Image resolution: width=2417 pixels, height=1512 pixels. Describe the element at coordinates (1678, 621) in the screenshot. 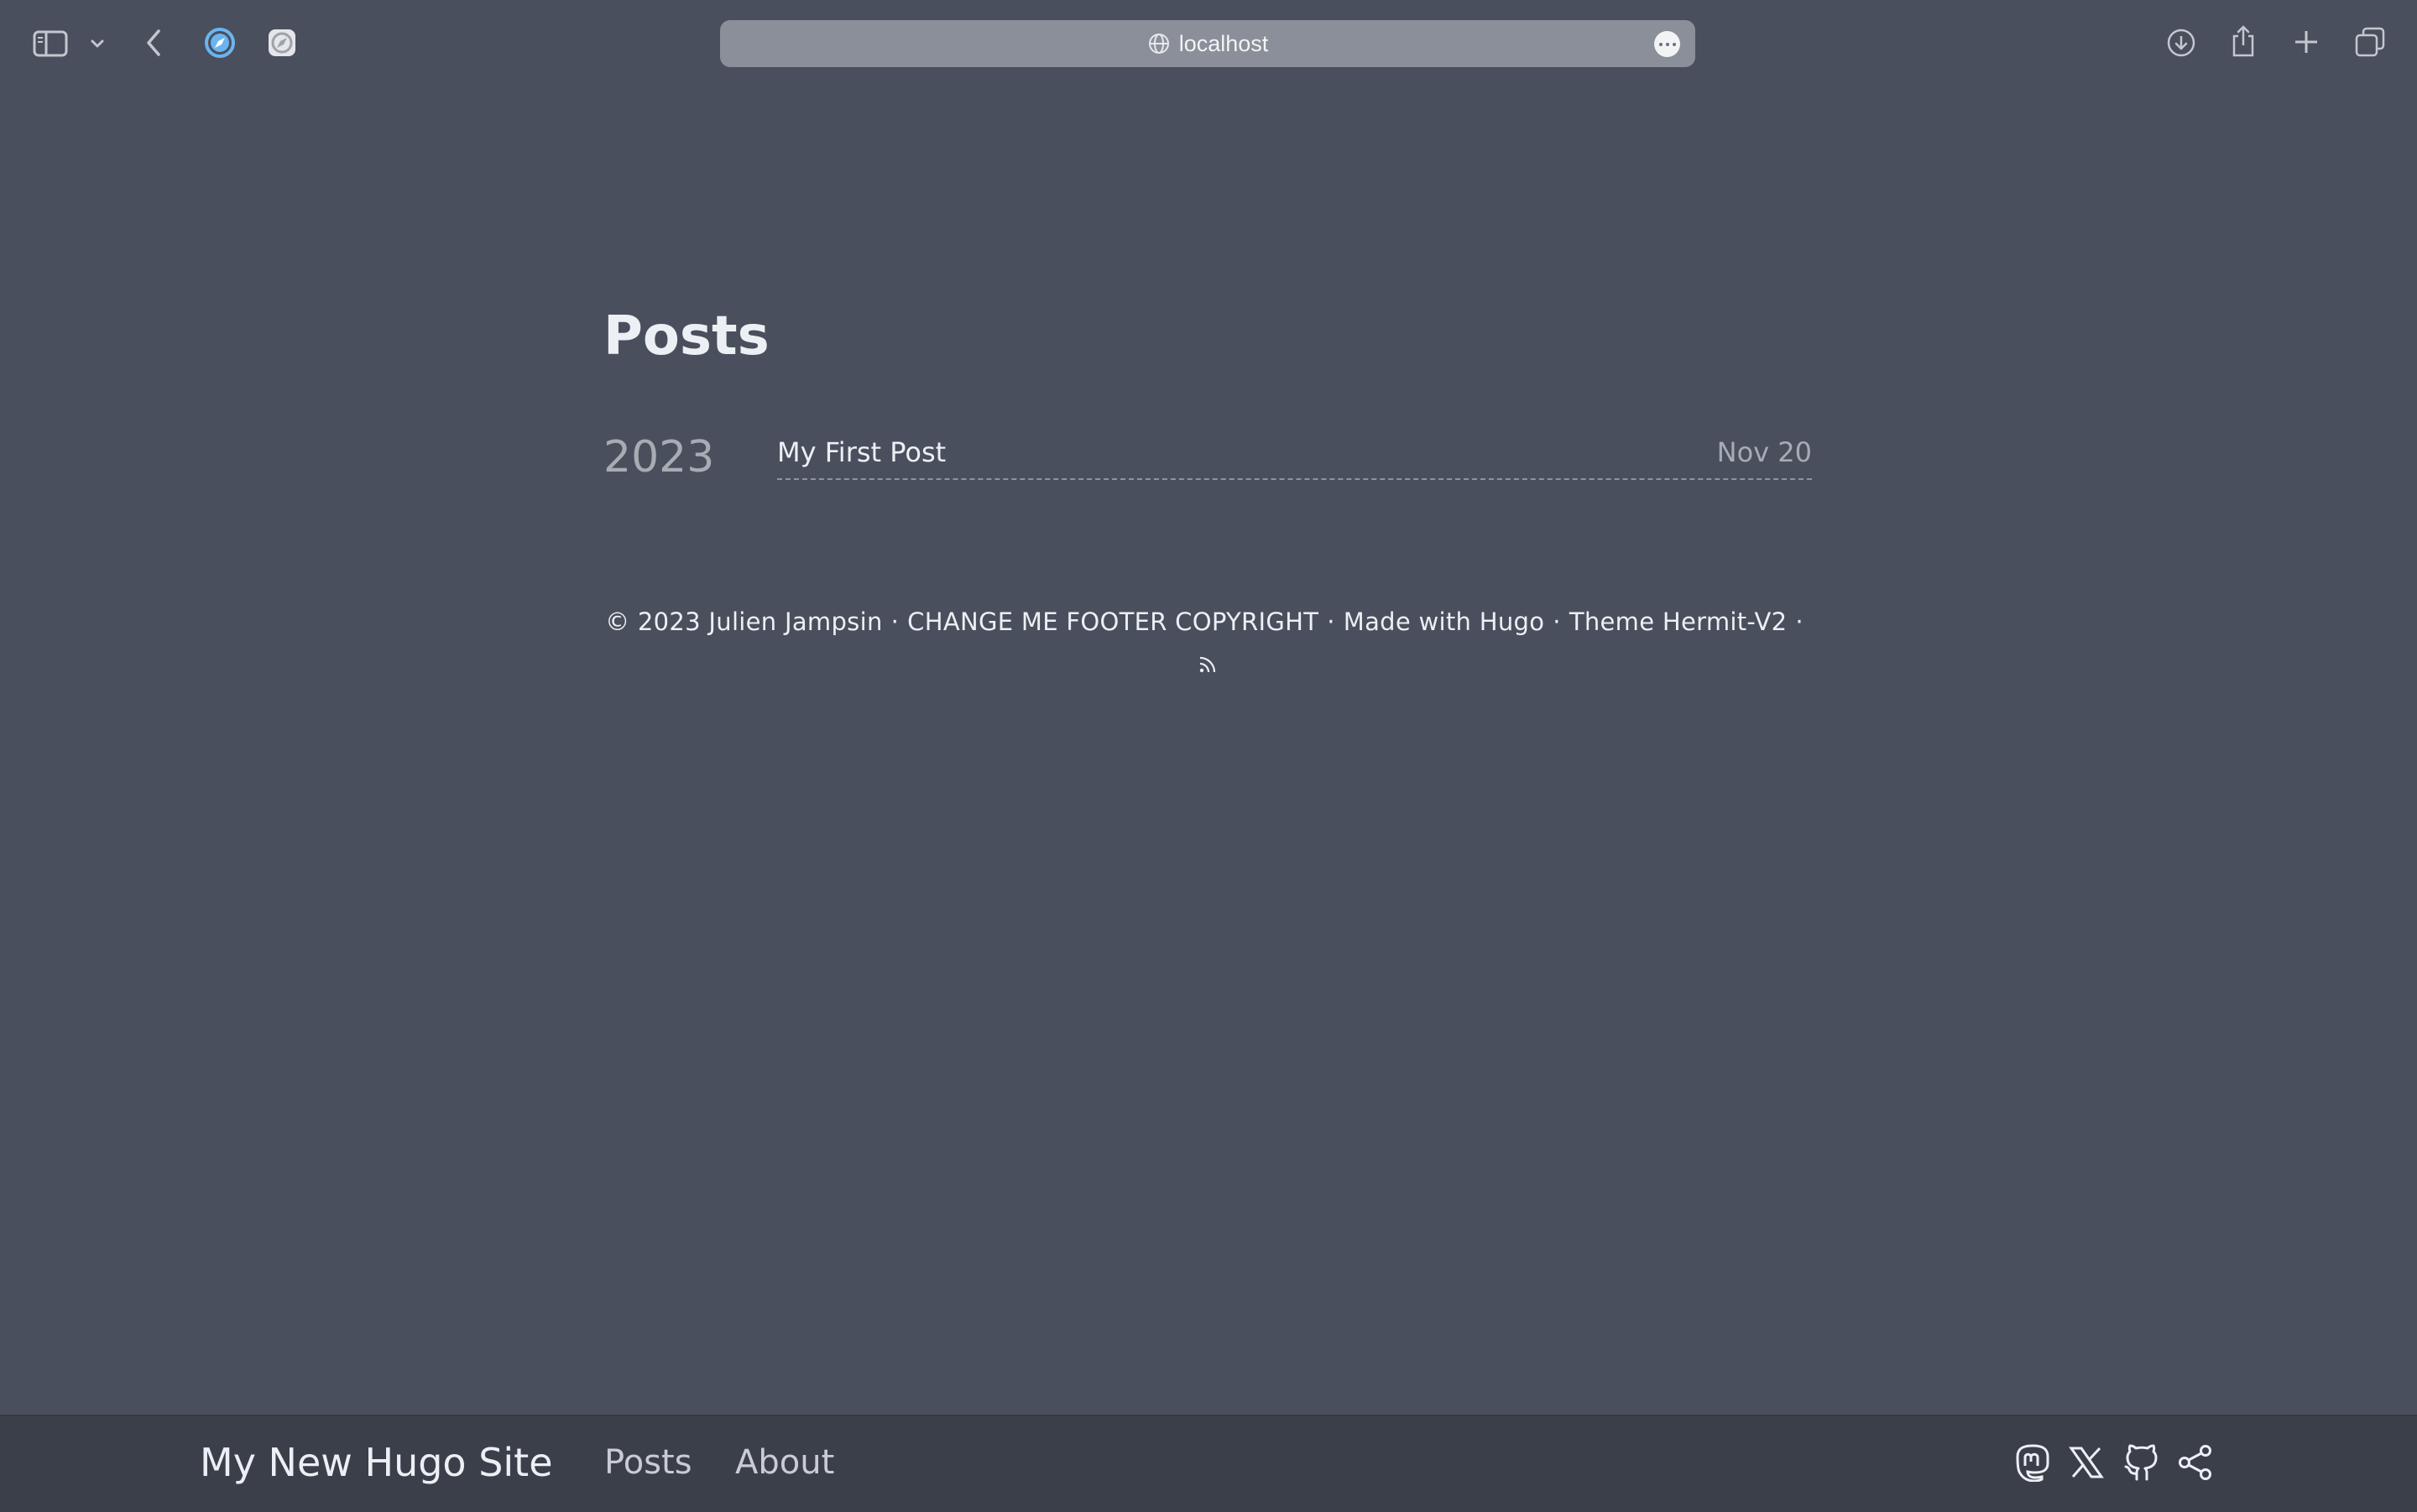

I see `footer-theme-link: Theme Hermit-V2` at that location.